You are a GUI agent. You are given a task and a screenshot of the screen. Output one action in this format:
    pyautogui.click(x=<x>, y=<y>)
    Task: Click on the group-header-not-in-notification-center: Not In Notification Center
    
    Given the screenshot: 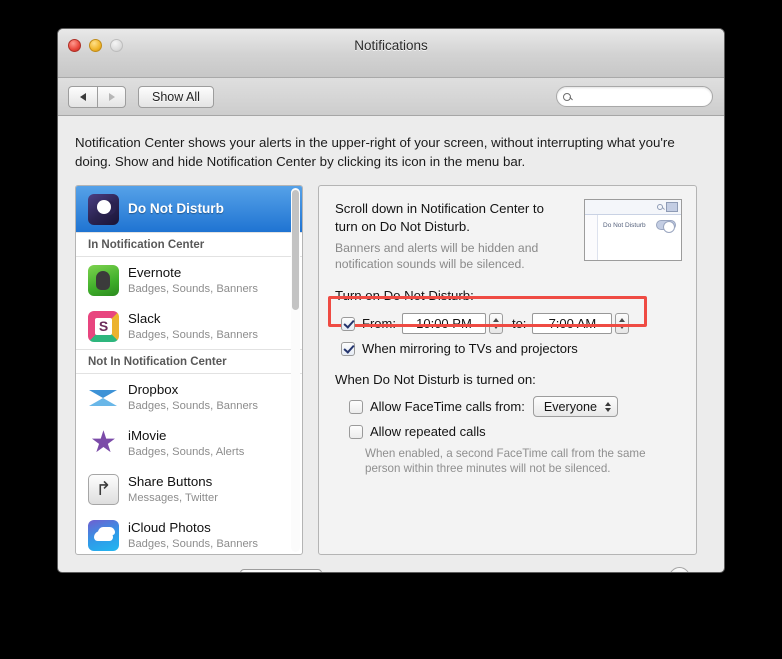 What is the action you would take?
    pyautogui.click(x=189, y=361)
    